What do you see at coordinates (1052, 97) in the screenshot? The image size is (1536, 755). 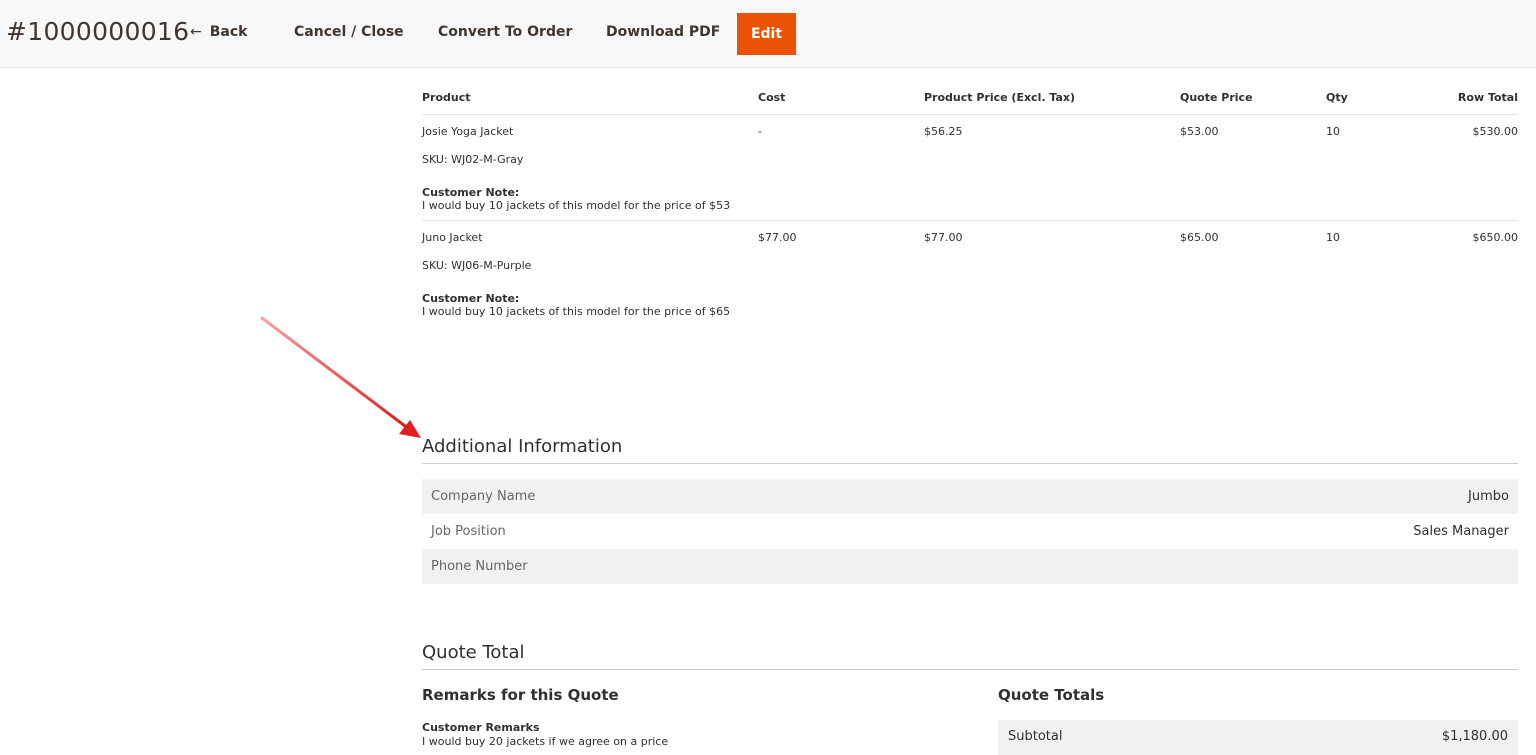 I see `col-header-product-price: Product Price (Excl. Tax)` at bounding box center [1052, 97].